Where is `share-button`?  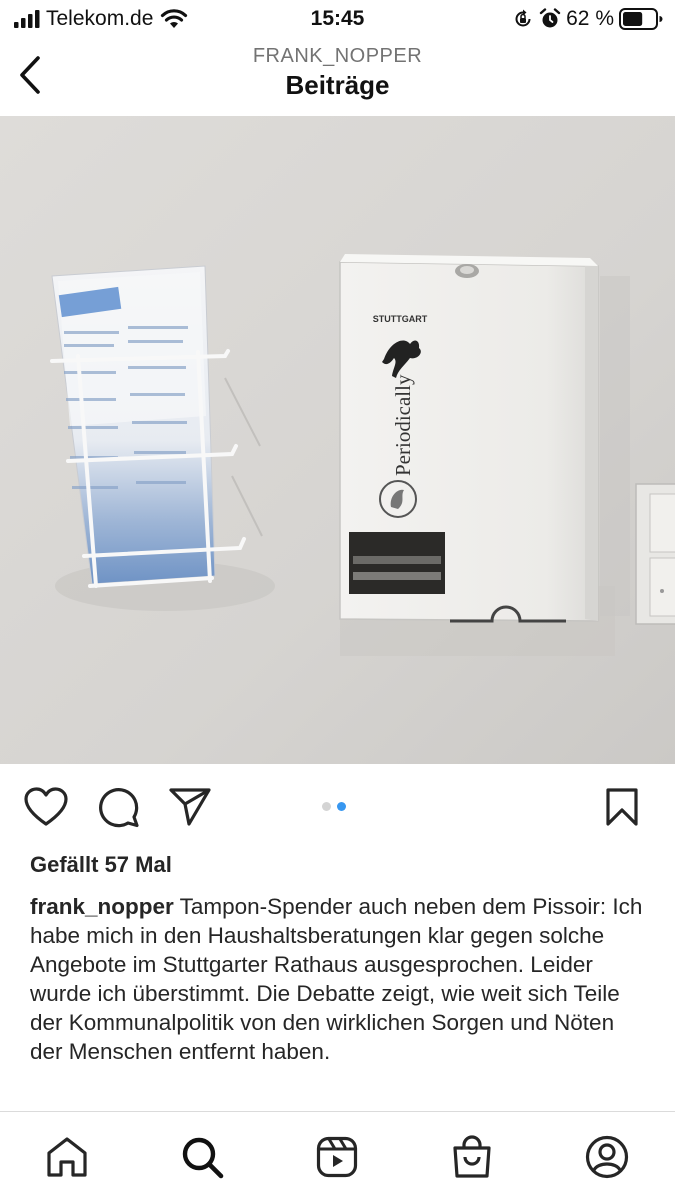 share-button is located at coordinates (190, 807).